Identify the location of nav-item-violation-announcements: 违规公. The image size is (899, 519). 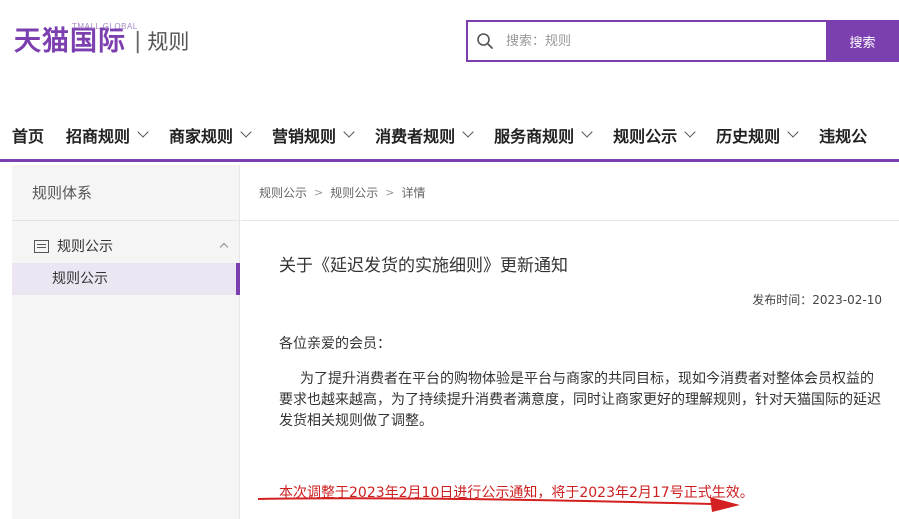
(843, 135).